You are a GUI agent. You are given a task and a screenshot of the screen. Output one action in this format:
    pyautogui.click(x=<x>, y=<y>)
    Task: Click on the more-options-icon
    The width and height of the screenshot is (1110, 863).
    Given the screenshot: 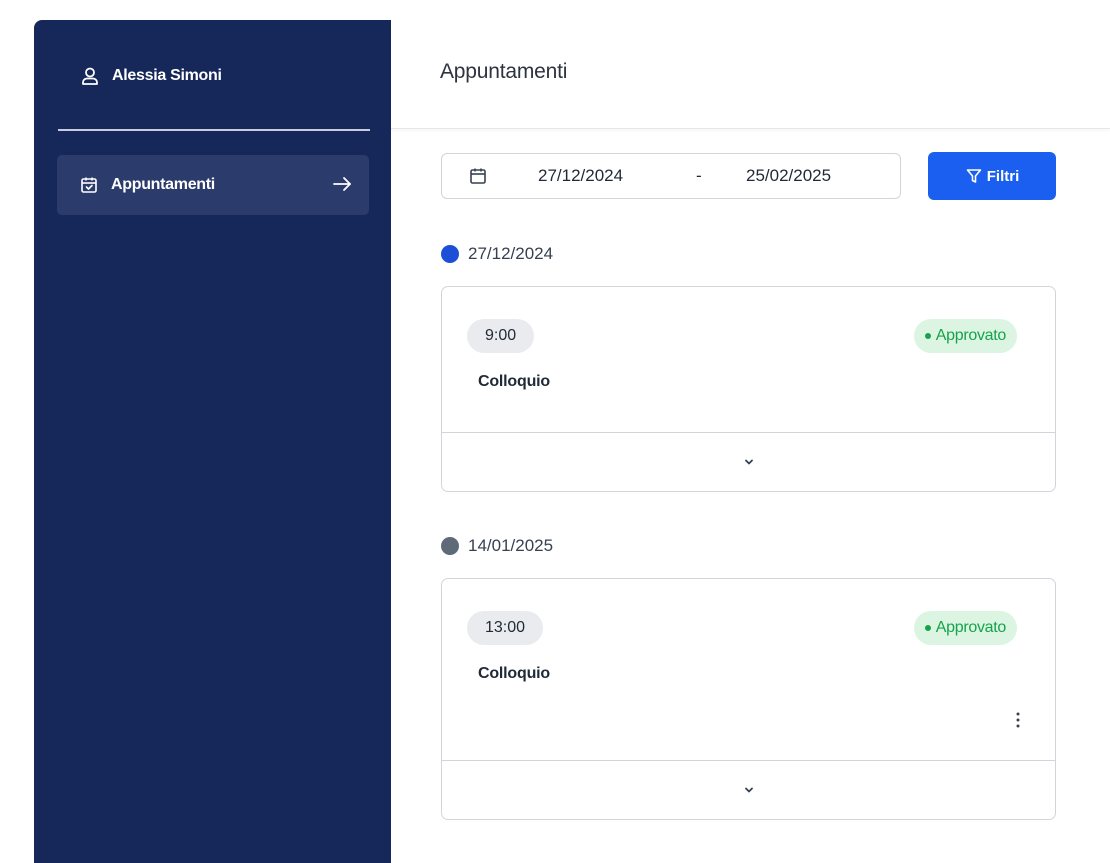 What is the action you would take?
    pyautogui.click(x=1018, y=720)
    